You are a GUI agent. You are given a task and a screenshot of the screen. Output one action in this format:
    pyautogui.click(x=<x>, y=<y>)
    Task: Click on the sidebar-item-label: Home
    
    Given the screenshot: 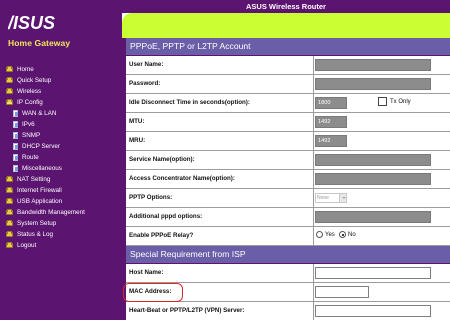 What is the action you would take?
    pyautogui.click(x=25, y=69)
    